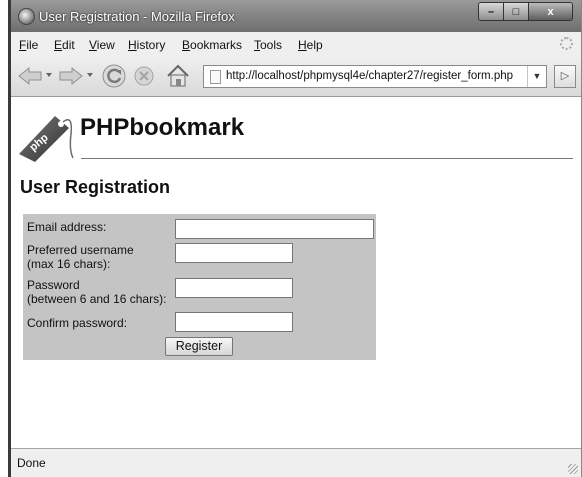 The width and height of the screenshot is (582, 477). What do you see at coordinates (296, 462) in the screenshot?
I see `status-bar: Done` at bounding box center [296, 462].